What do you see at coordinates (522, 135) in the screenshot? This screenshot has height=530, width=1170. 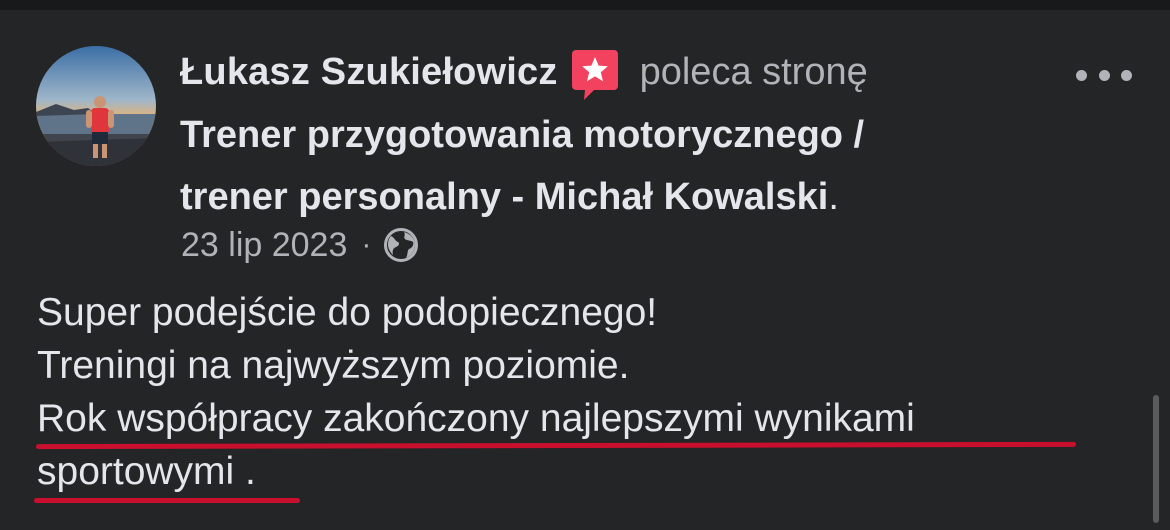 I see `page-name-line-1: Trener przygotowania motorycznego /` at bounding box center [522, 135].